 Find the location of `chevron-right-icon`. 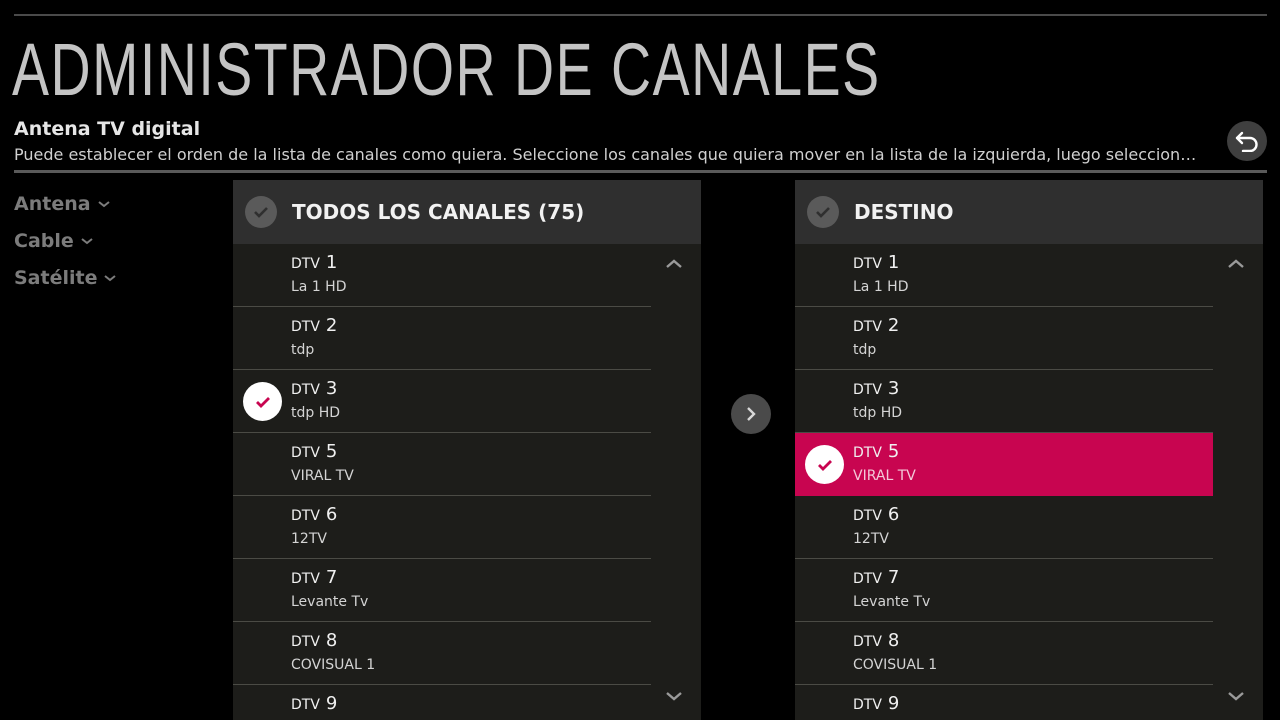

chevron-right-icon is located at coordinates (751, 414).